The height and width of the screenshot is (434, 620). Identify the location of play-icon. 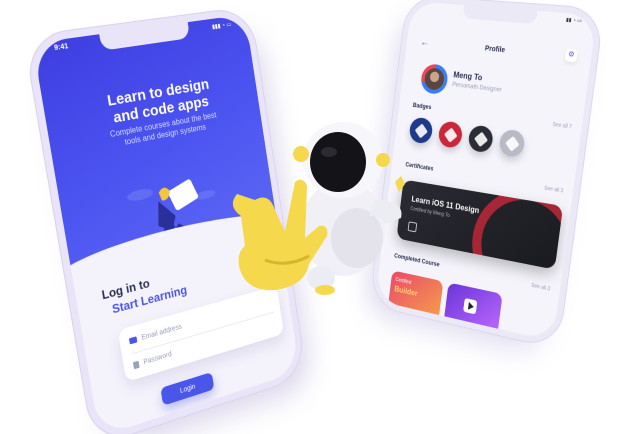
(470, 306).